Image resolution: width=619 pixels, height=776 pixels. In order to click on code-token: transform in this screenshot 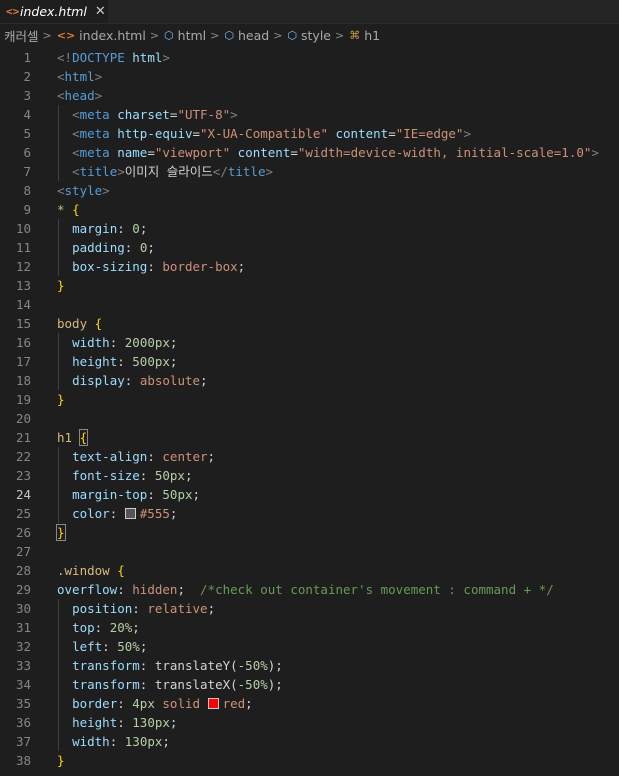, I will do `click(106, 665)`.